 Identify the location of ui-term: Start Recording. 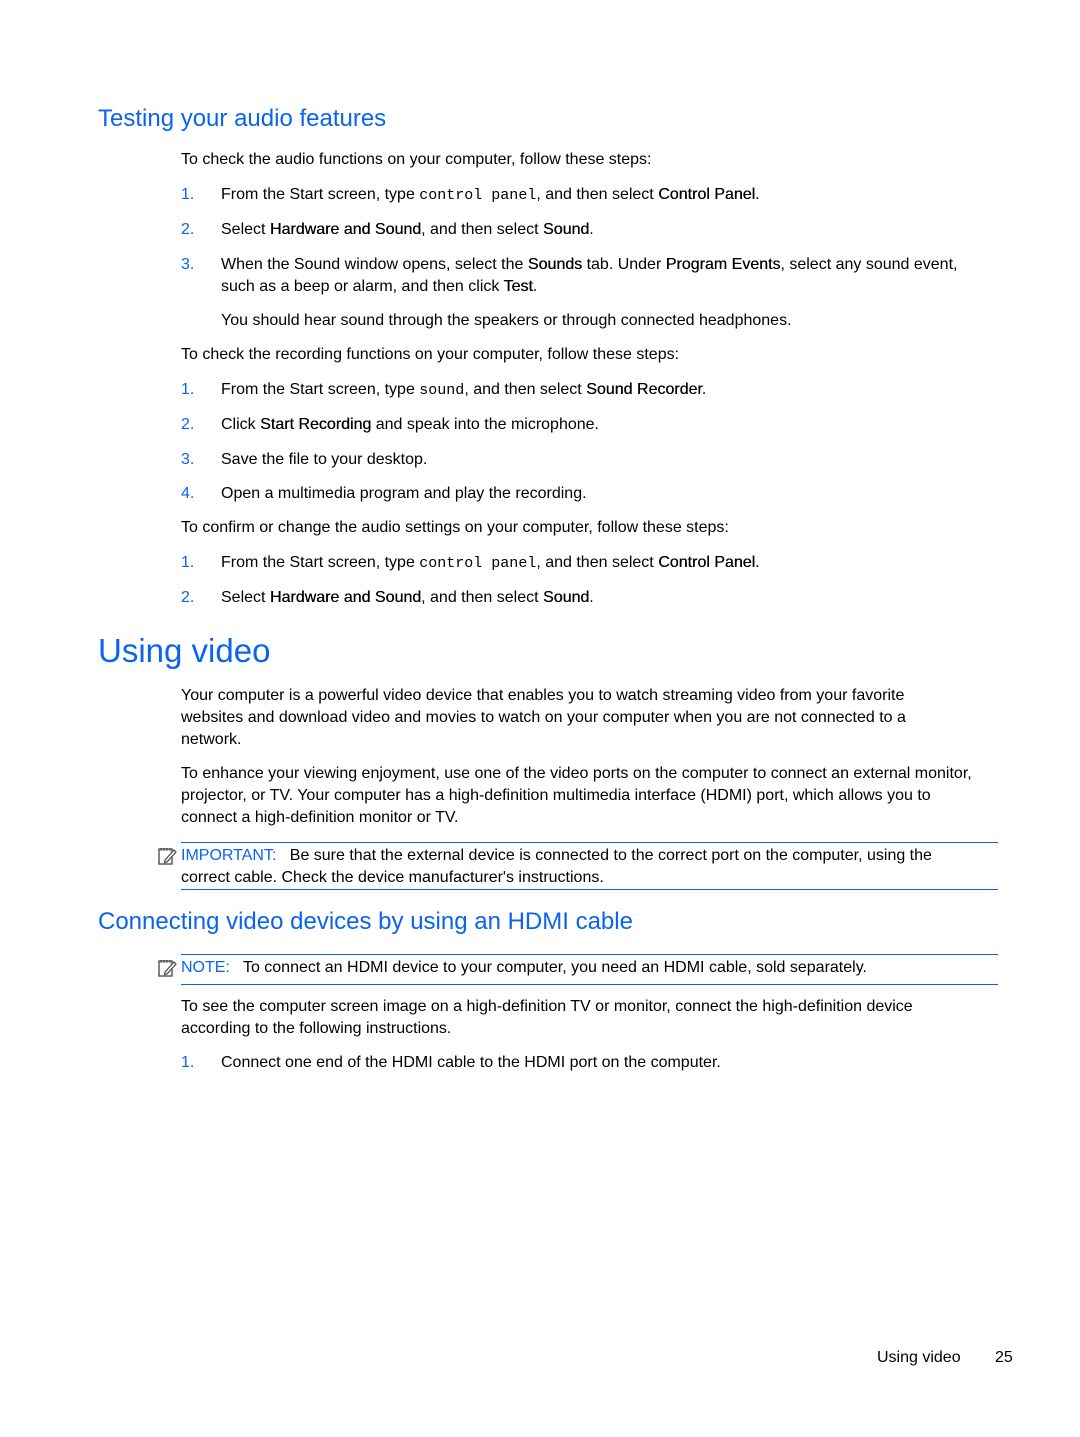
(316, 424).